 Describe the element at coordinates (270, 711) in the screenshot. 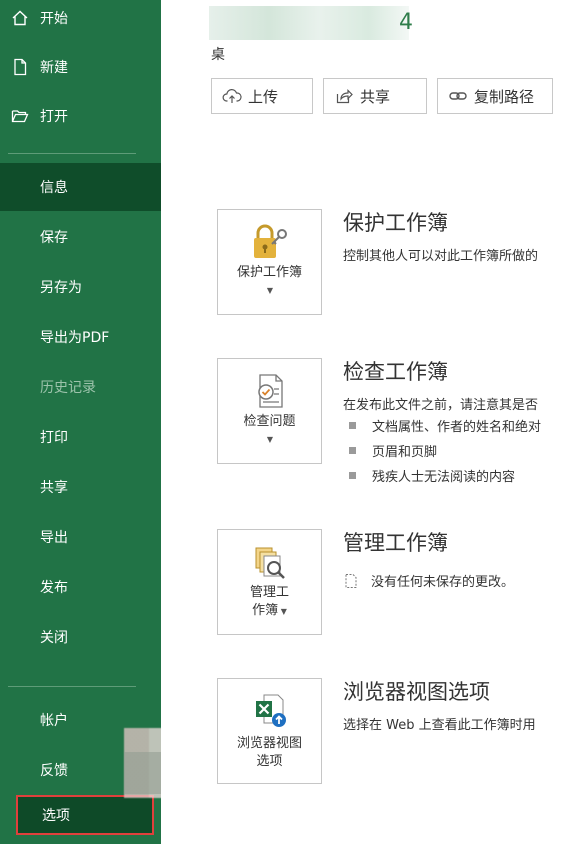

I see `excel-web-icon` at that location.